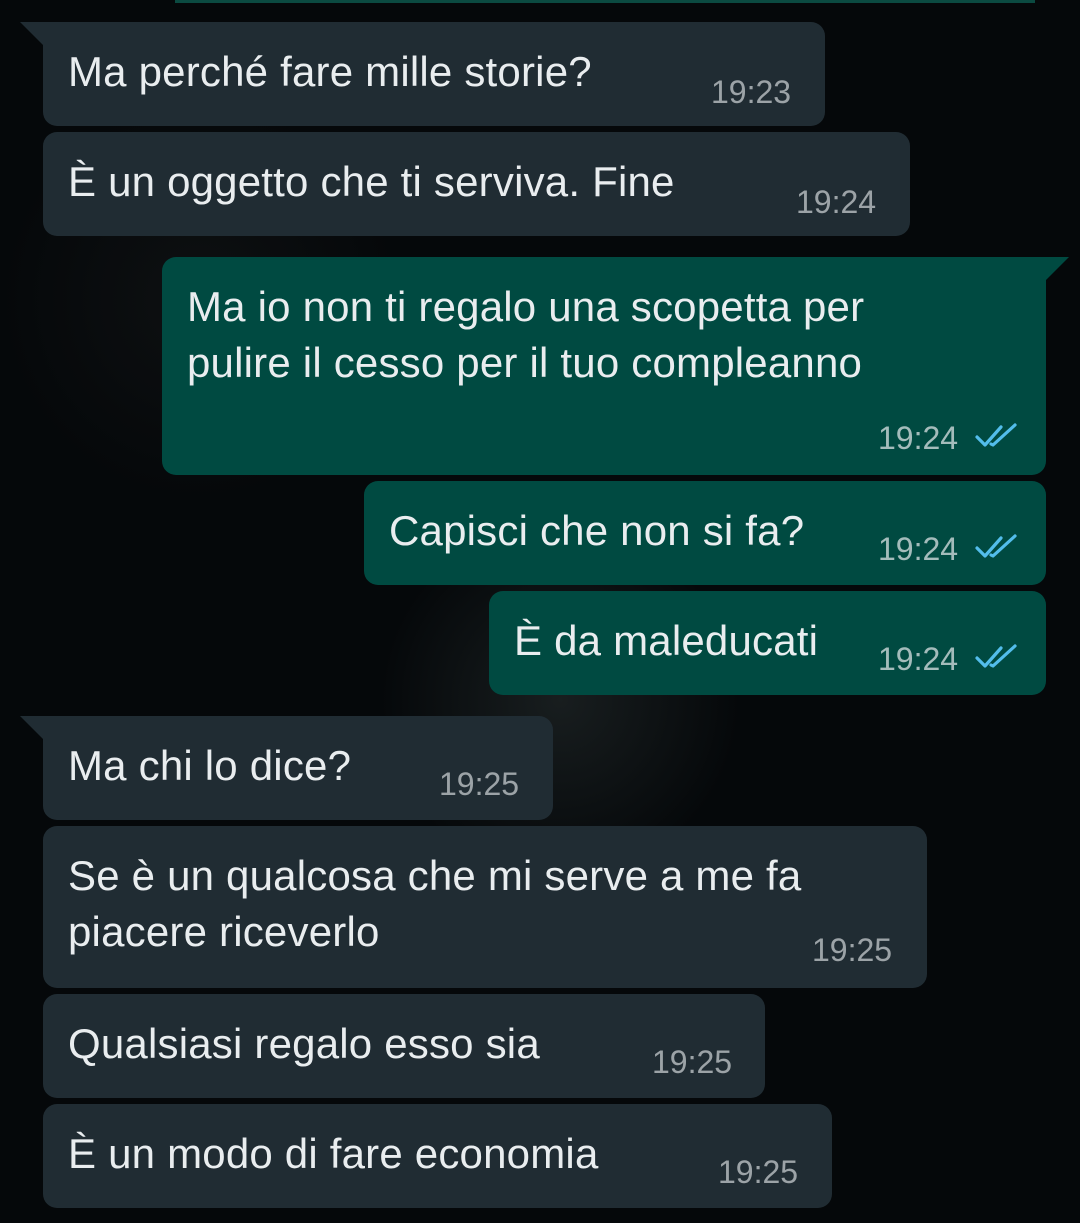  I want to click on message-bubble-incoming: Ma chi lo dice? 19:25, so click(298, 768).